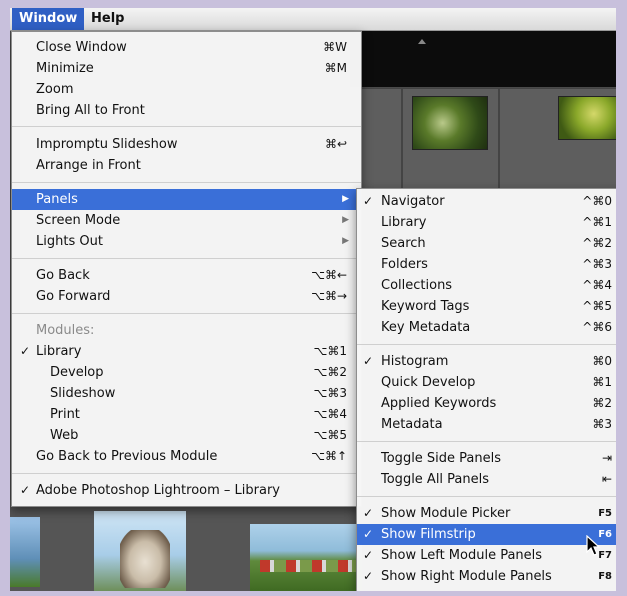  What do you see at coordinates (186, 68) in the screenshot?
I see `menu-item-minimize: Minimize ⌘M` at bounding box center [186, 68].